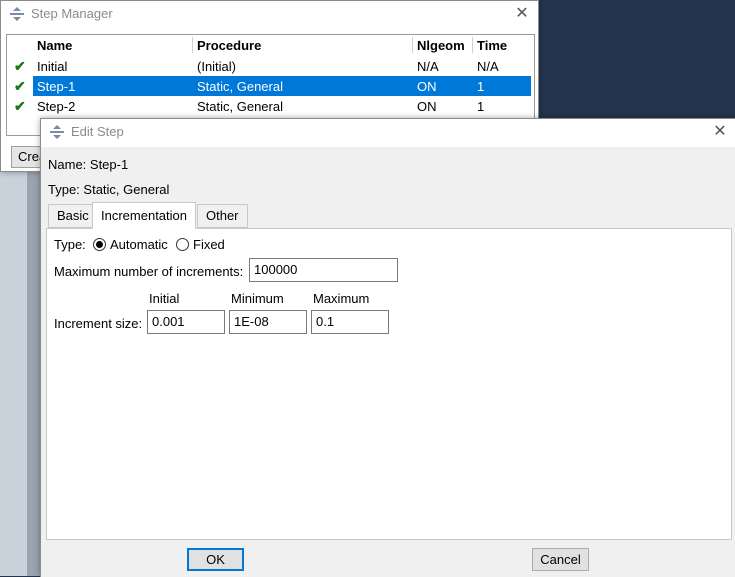  Describe the element at coordinates (488, 66) in the screenshot. I see `step-time: N/A` at that location.